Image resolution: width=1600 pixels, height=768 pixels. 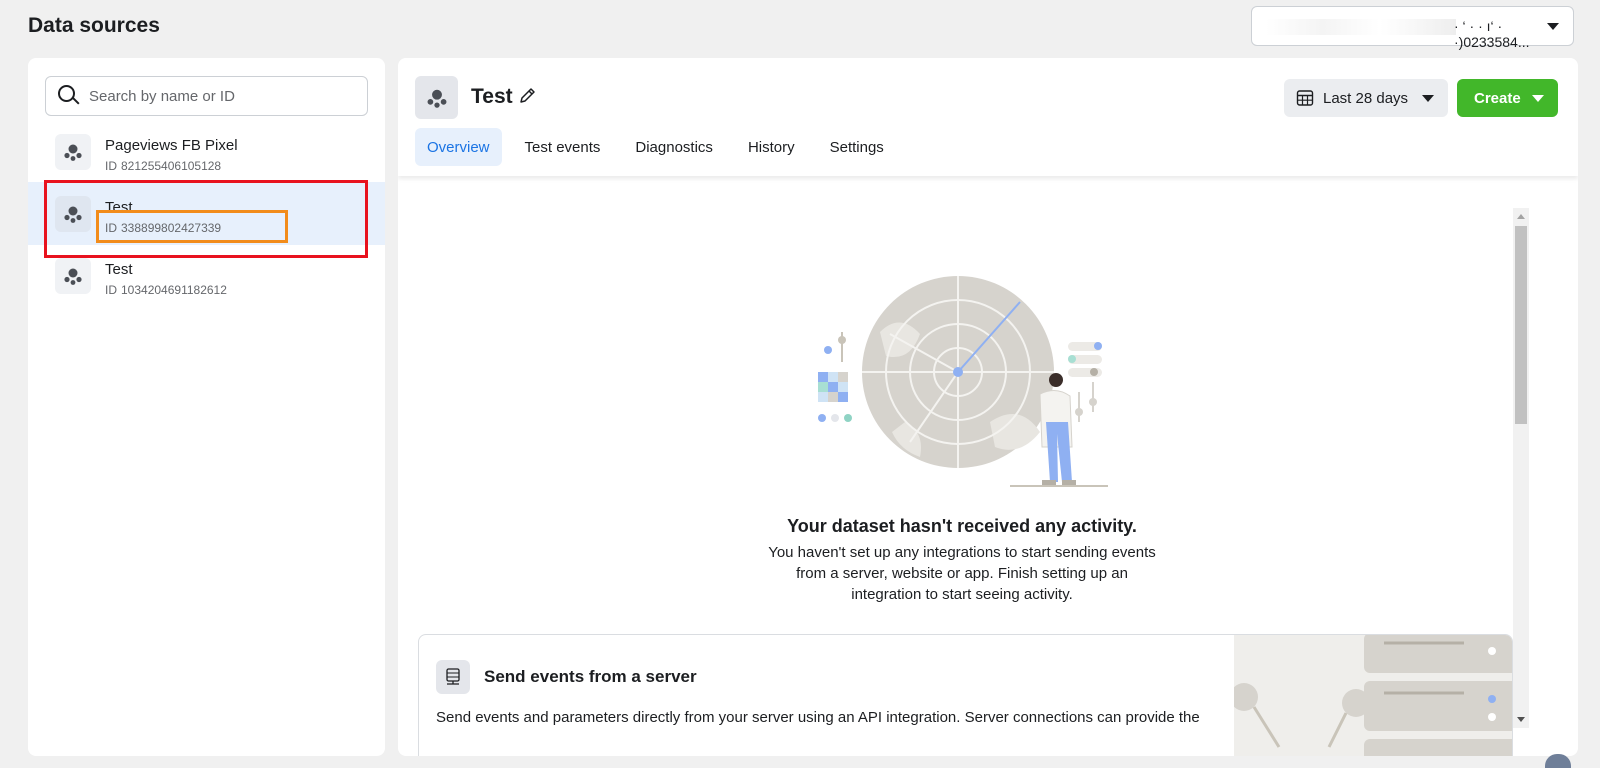 What do you see at coordinates (1373, 695) in the screenshot?
I see `server-illustration` at bounding box center [1373, 695].